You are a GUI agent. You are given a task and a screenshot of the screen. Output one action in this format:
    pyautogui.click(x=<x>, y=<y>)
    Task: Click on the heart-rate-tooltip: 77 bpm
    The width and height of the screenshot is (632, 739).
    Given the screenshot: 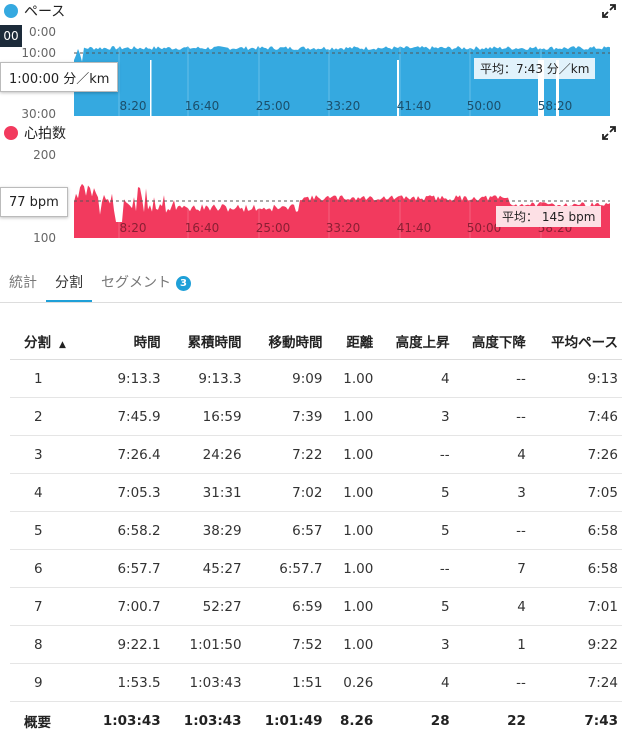 What is the action you would take?
    pyautogui.click(x=34, y=202)
    